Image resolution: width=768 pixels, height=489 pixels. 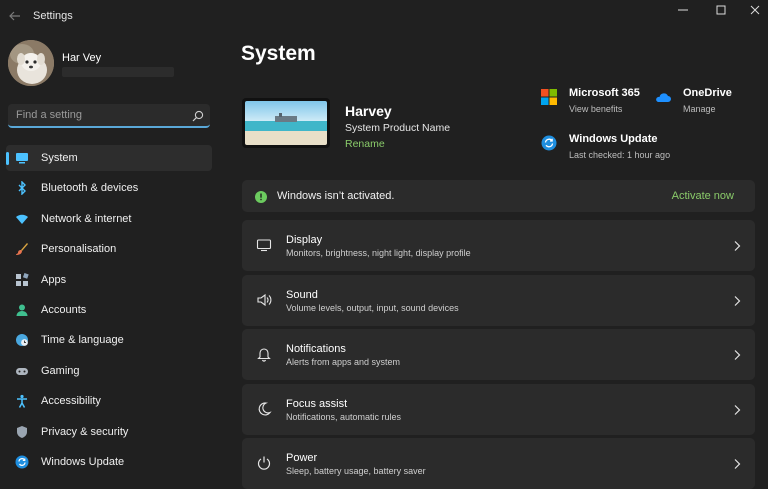 I want to click on apps-icon, so click(x=22, y=279).